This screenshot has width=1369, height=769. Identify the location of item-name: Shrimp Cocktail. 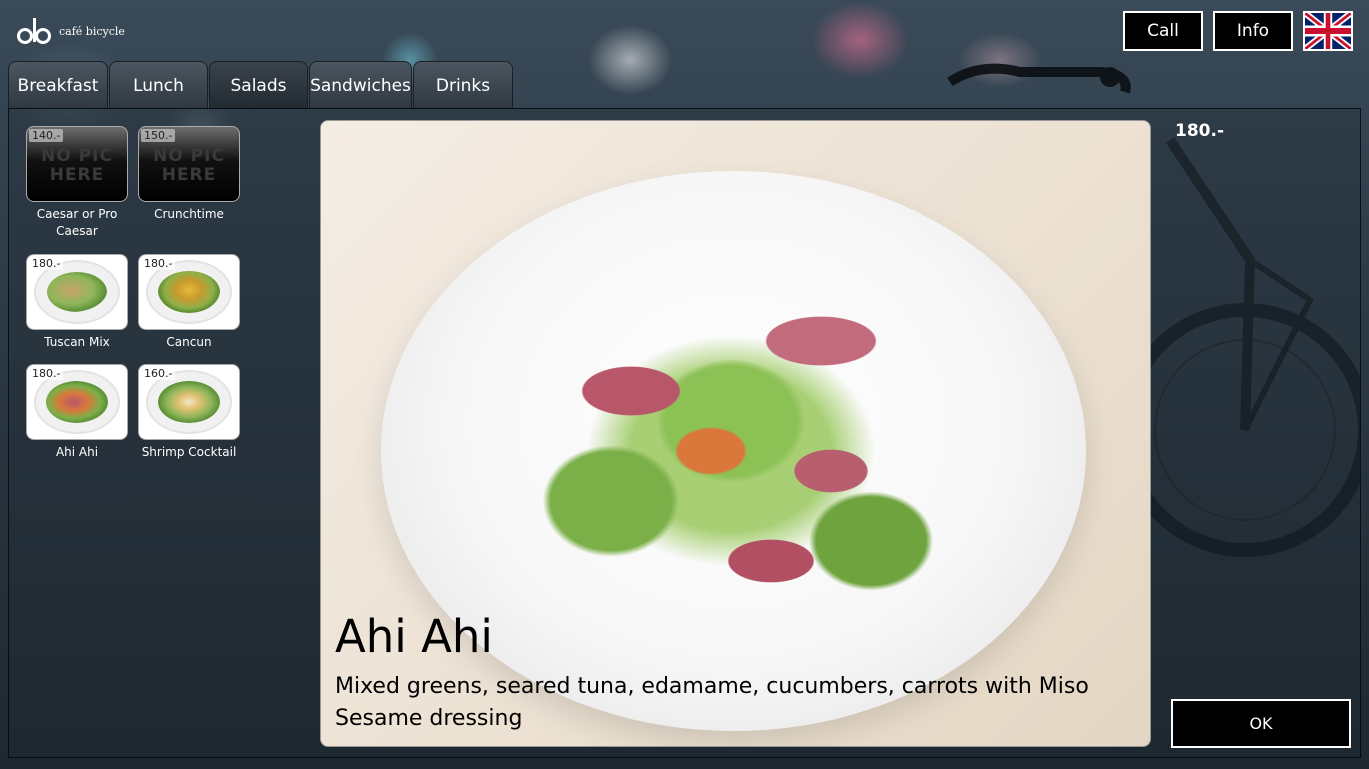
(189, 452).